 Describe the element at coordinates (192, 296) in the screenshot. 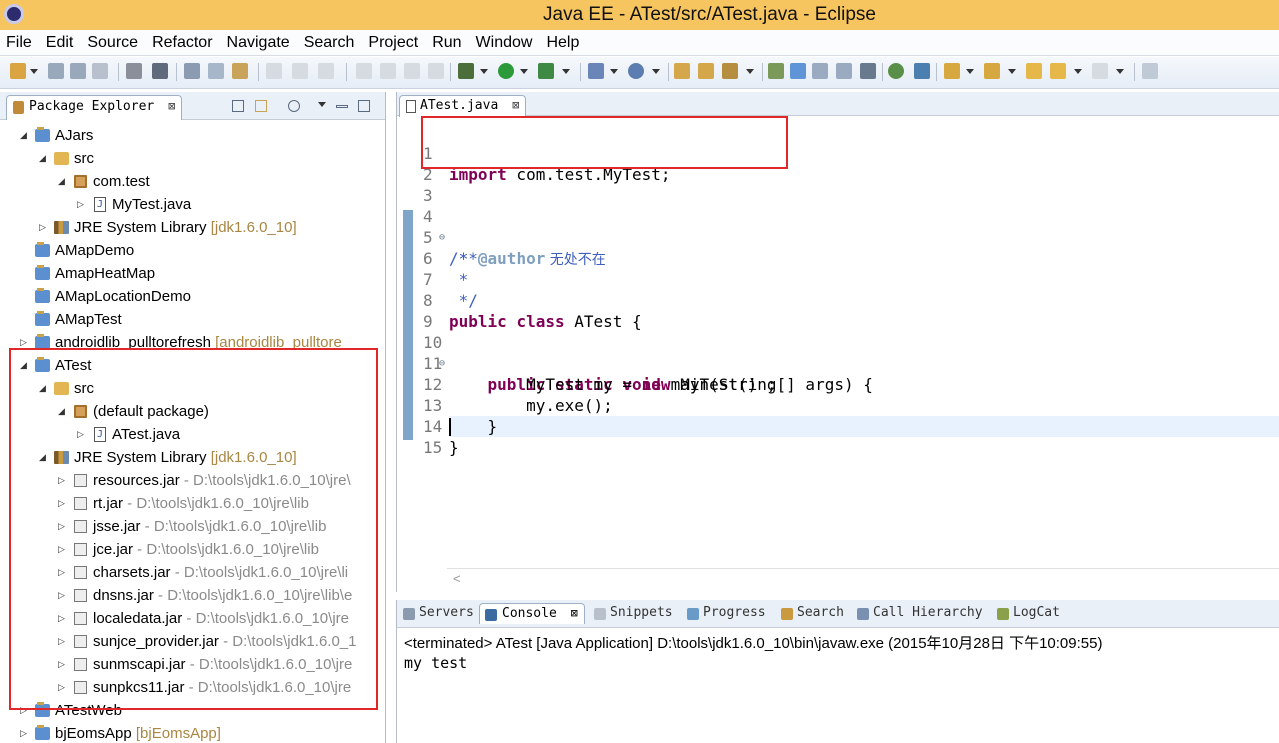

I see `tree-item: AMapLocationDemo` at that location.